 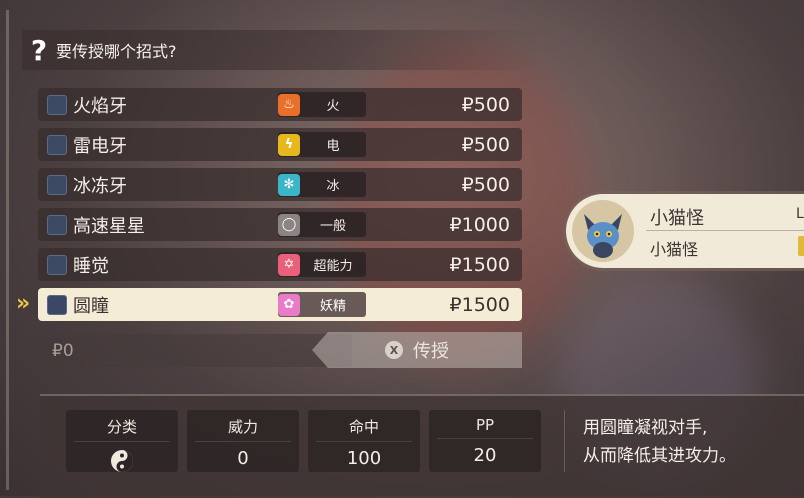 I want to click on type-name: 电, so click(x=333, y=146).